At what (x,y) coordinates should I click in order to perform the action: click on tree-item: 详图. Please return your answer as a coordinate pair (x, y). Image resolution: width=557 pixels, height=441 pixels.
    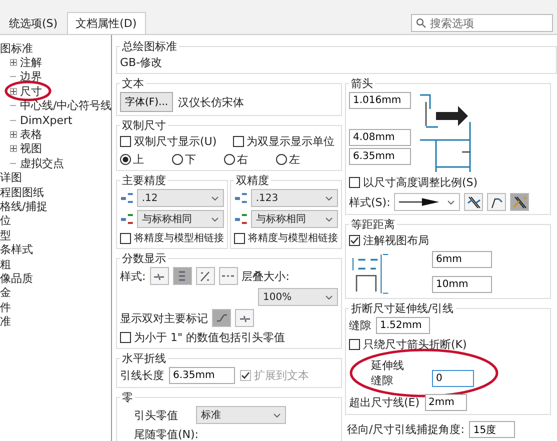
    Looking at the image, I should click on (11, 178).